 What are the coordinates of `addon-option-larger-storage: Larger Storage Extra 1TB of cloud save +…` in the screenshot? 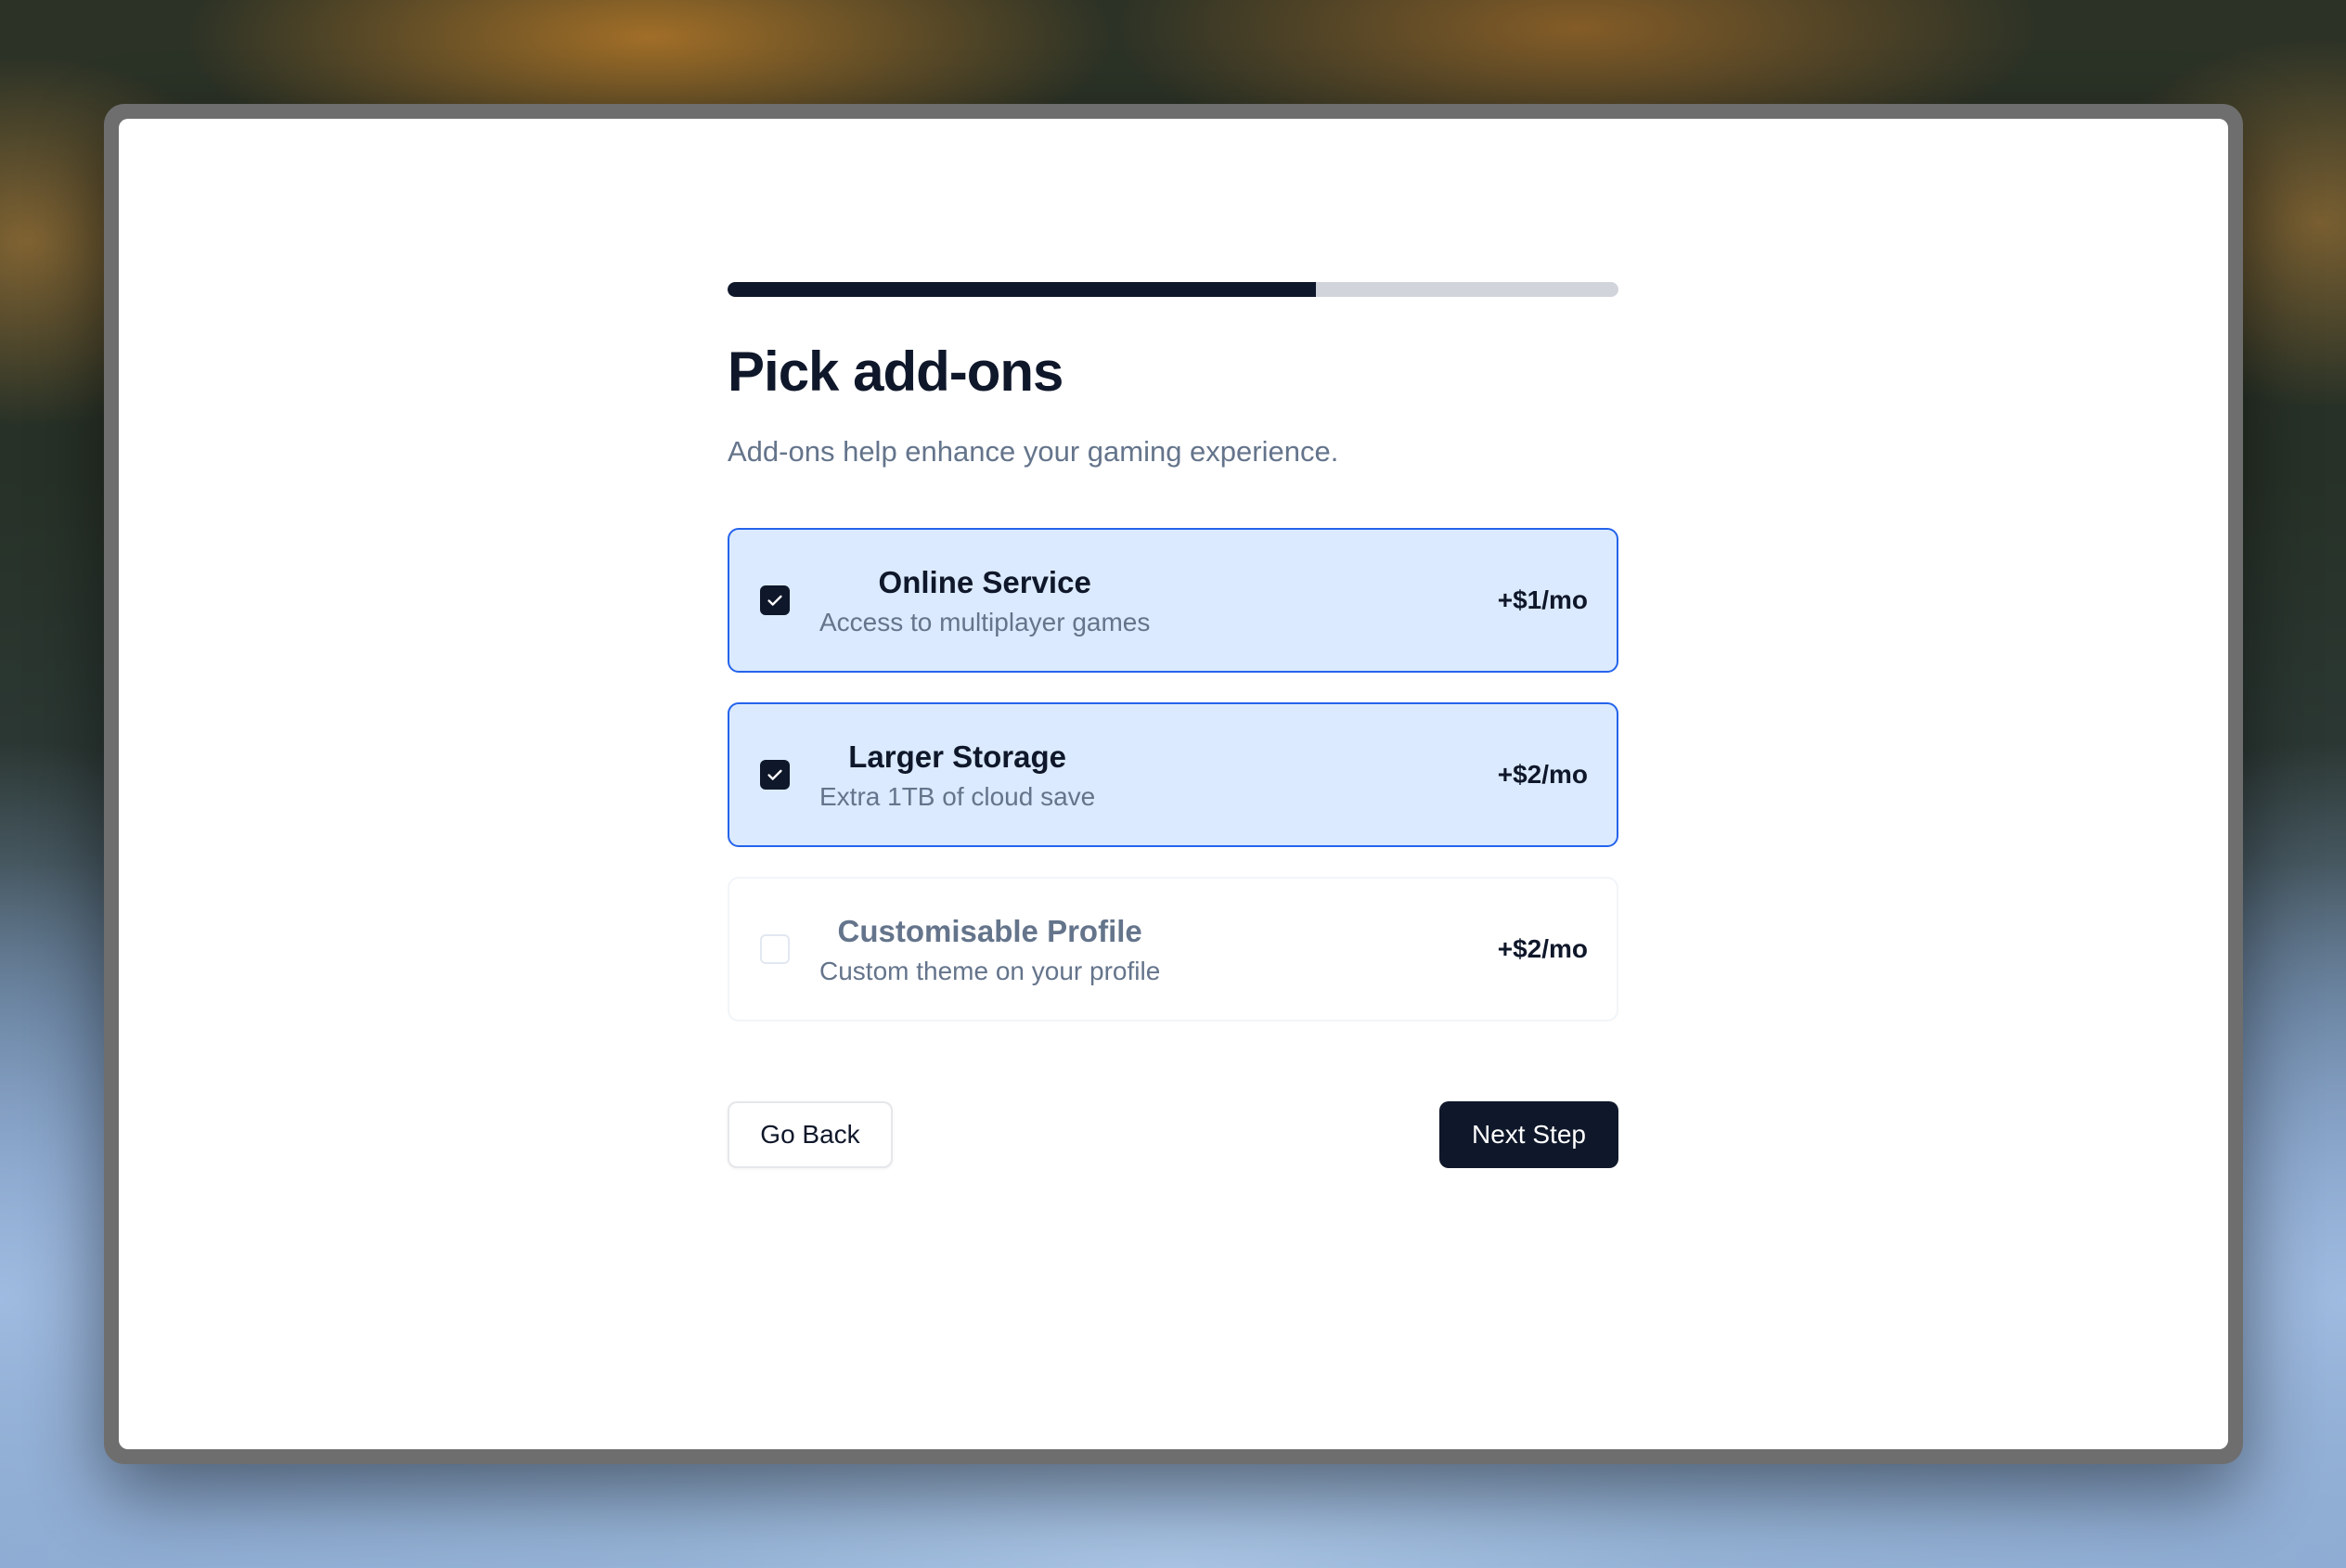 It's located at (1173, 775).